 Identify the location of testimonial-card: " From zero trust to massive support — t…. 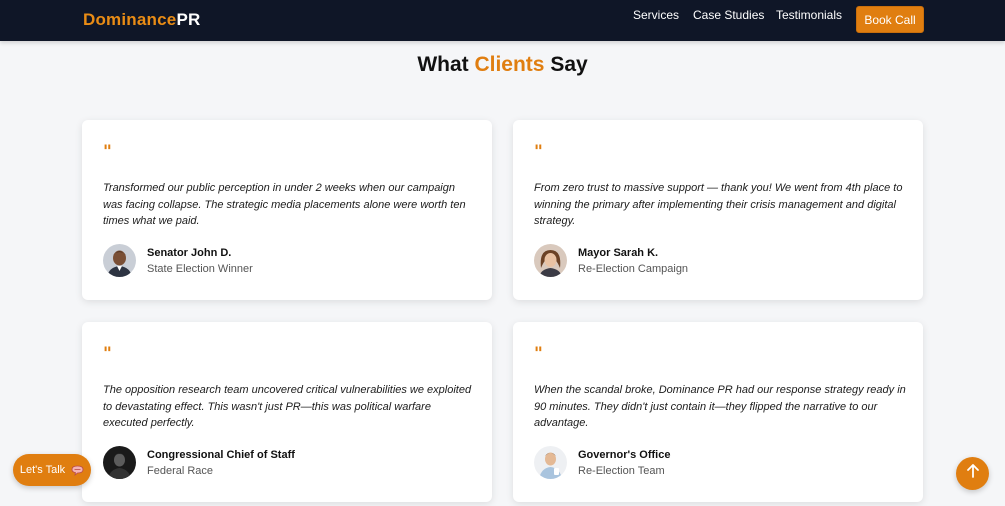
(718, 210).